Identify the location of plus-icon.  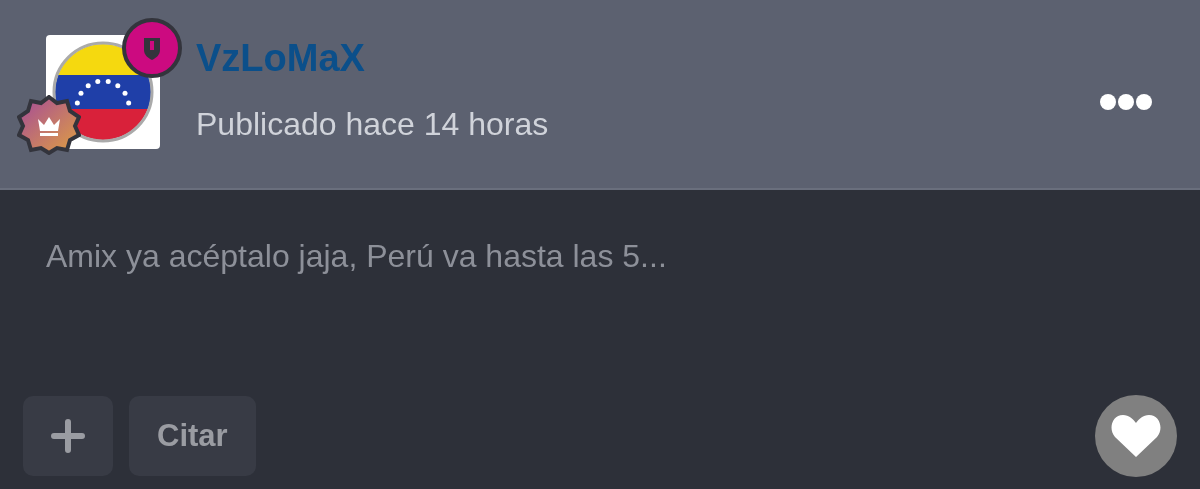
(68, 436).